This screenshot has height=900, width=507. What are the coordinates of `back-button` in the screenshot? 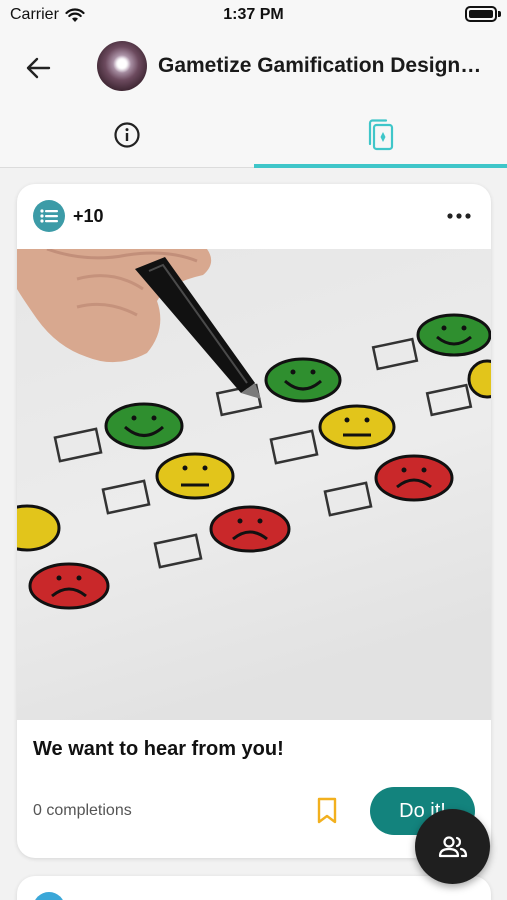 It's located at (38, 68).